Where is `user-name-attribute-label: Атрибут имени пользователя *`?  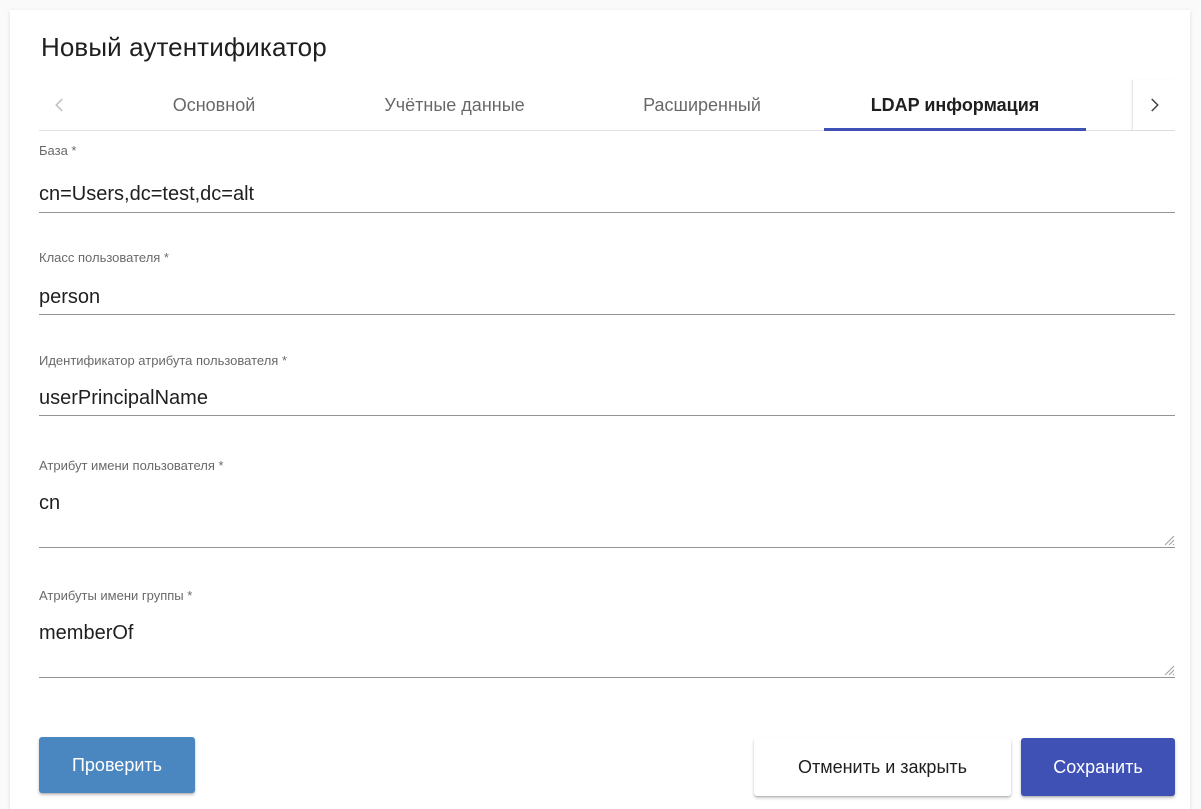
user-name-attribute-label: Атрибут имени пользователя * is located at coordinates (131, 465).